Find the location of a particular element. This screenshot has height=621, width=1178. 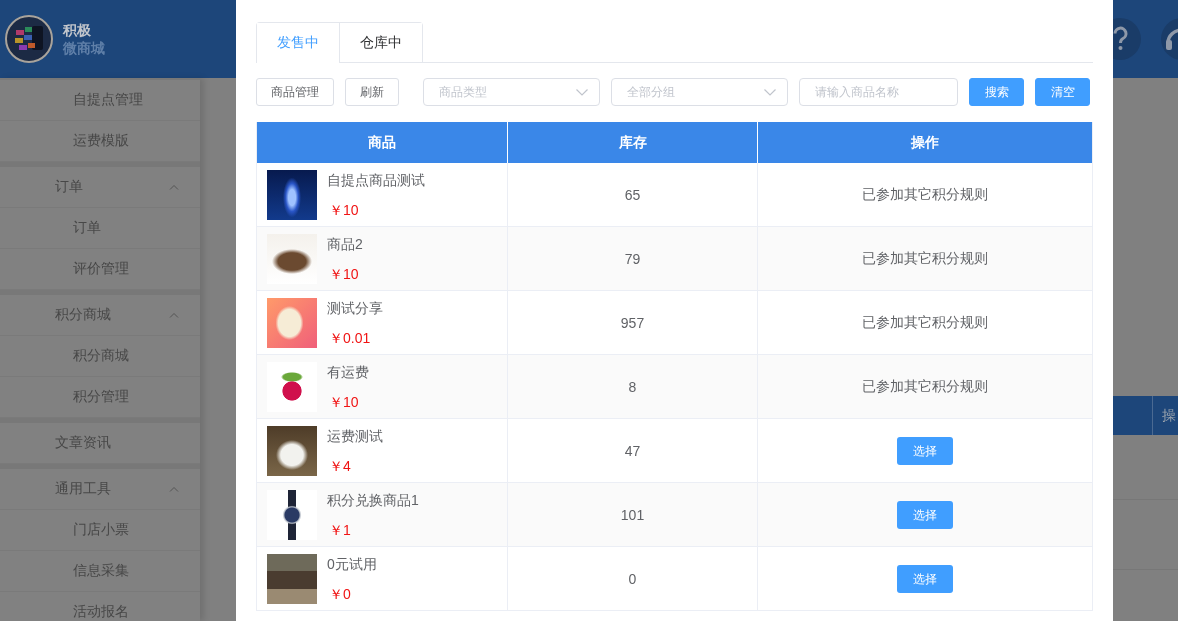

toolbar-button: 搜索 is located at coordinates (996, 92).